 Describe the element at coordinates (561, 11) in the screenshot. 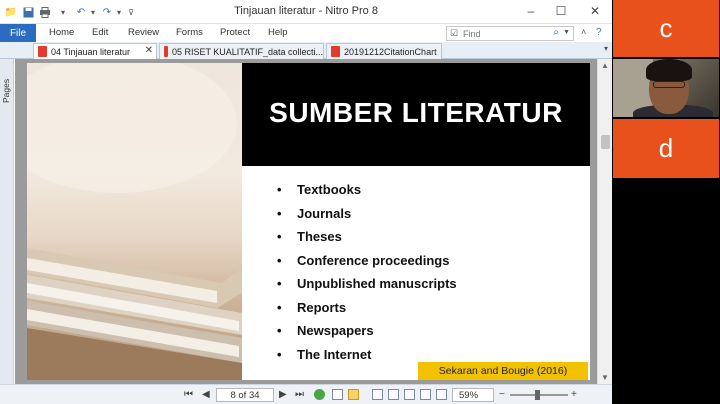

I see `maximize-button: ☐` at that location.